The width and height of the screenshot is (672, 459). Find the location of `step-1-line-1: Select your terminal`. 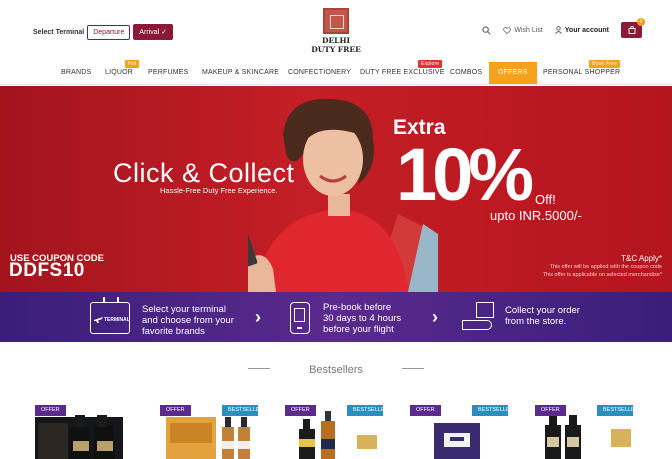

step-1-line-1: Select your terminal is located at coordinates (184, 309).